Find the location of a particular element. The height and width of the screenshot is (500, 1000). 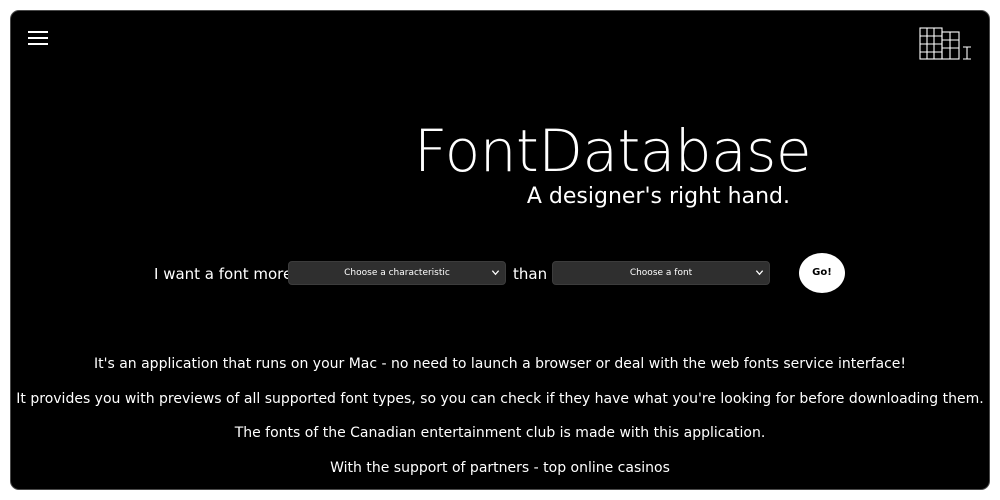

brand-tagline: A designer's right hand. is located at coordinates (658, 196).